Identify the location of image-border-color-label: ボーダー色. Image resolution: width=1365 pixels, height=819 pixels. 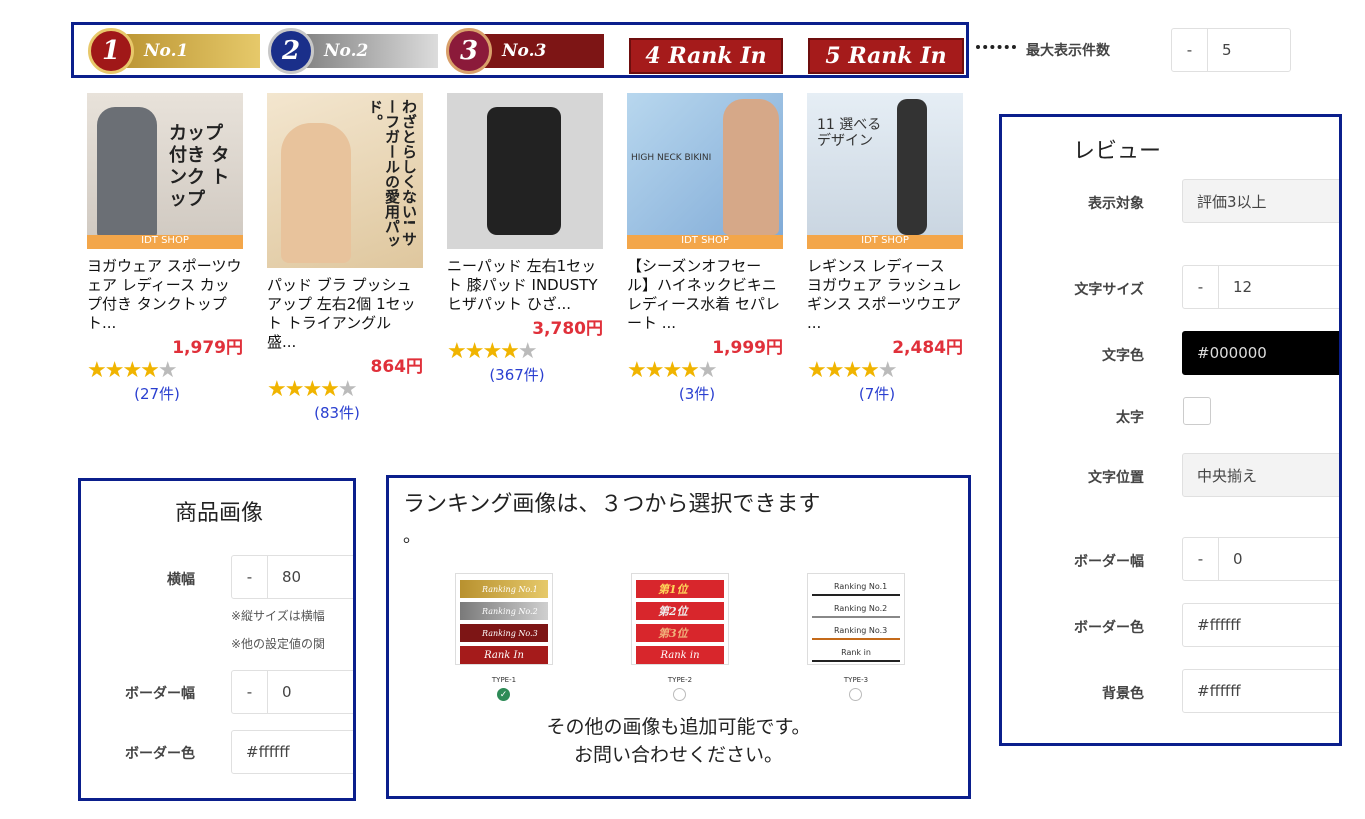
(160, 754).